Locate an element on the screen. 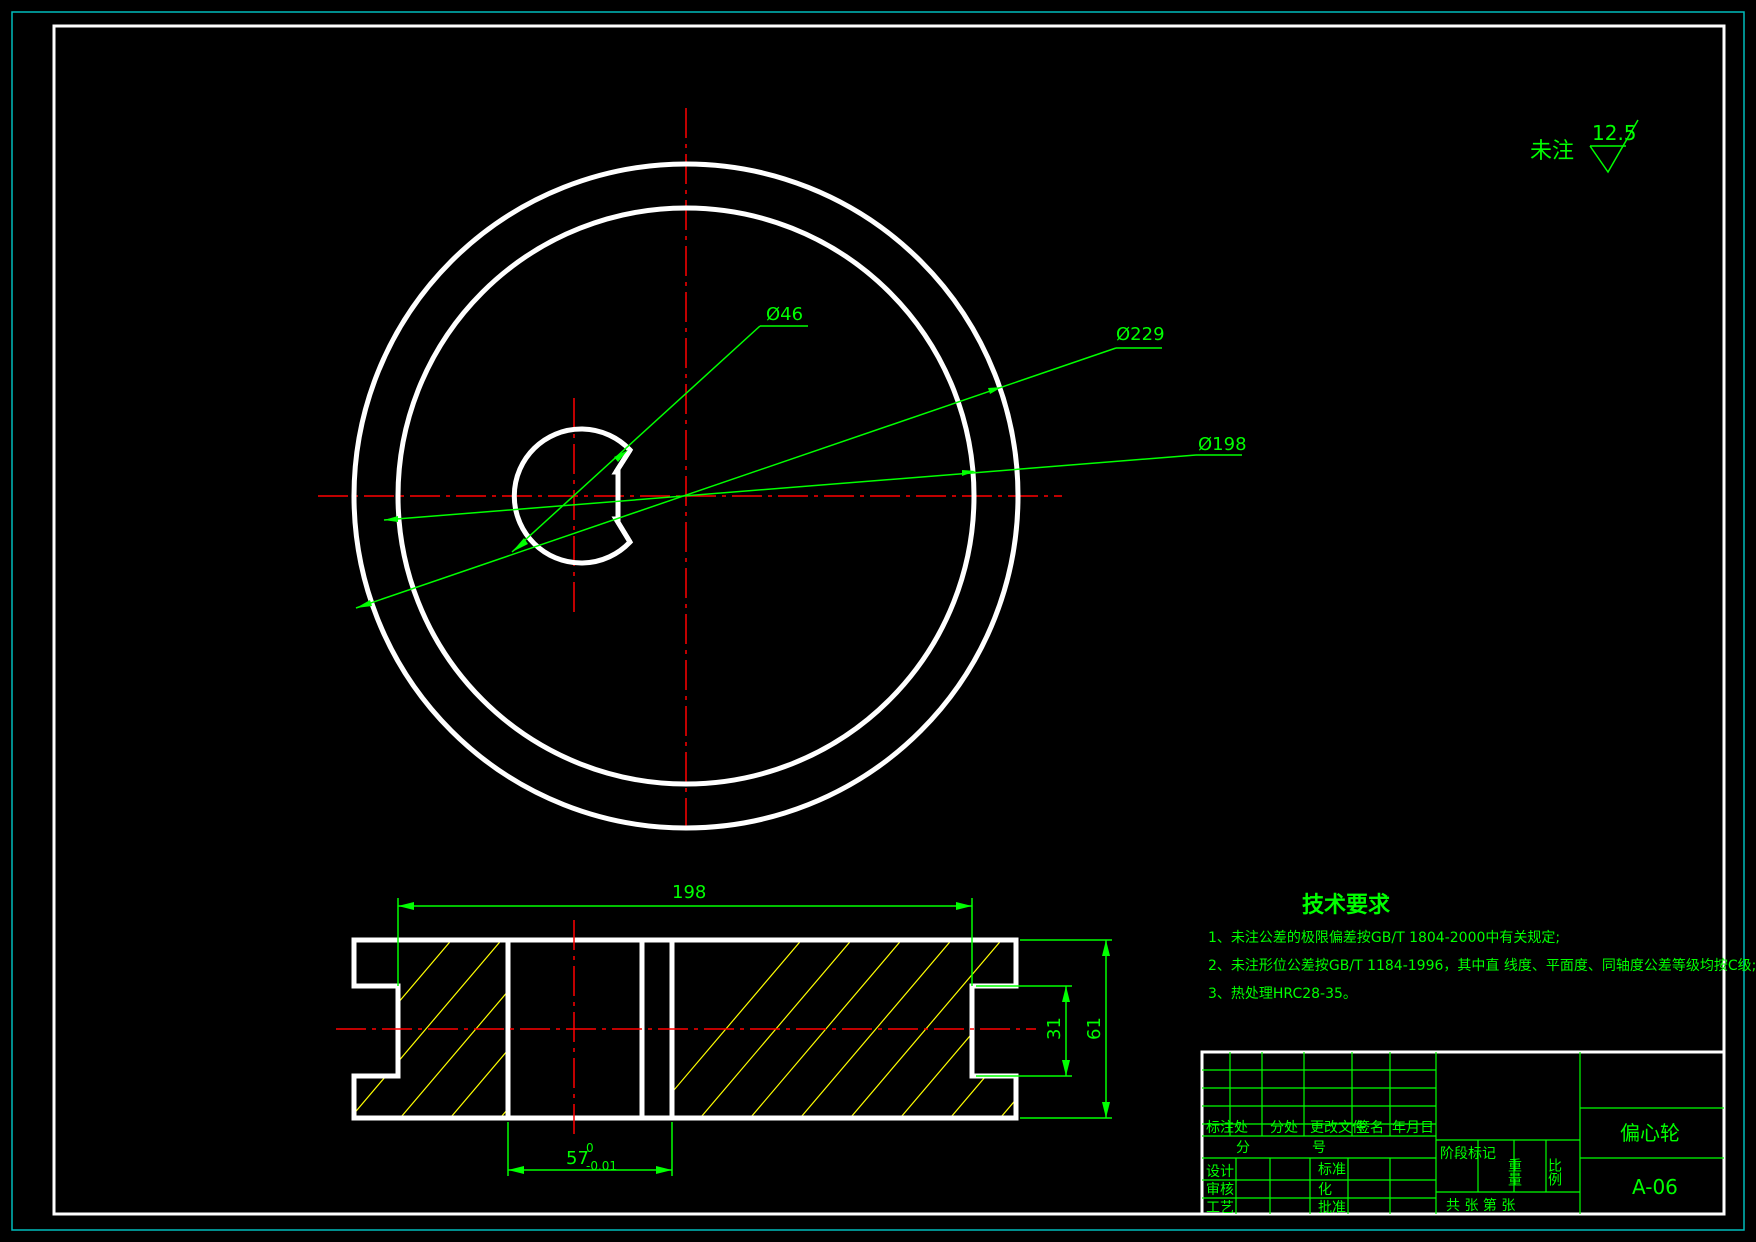 The image size is (1756, 1242). rev-header-division: 分处 is located at coordinates (1284, 1128).